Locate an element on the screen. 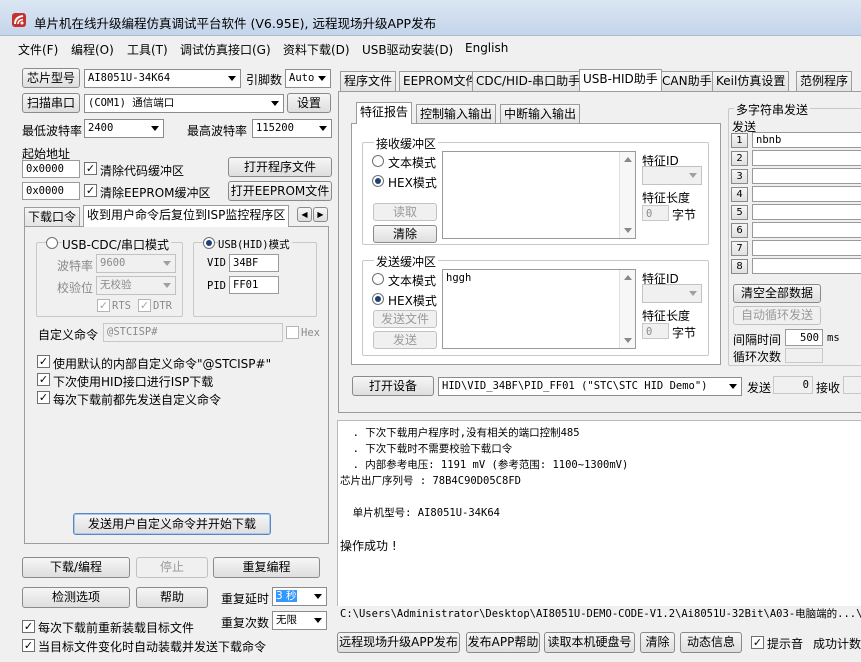  read-button: 读取 is located at coordinates (405, 212).